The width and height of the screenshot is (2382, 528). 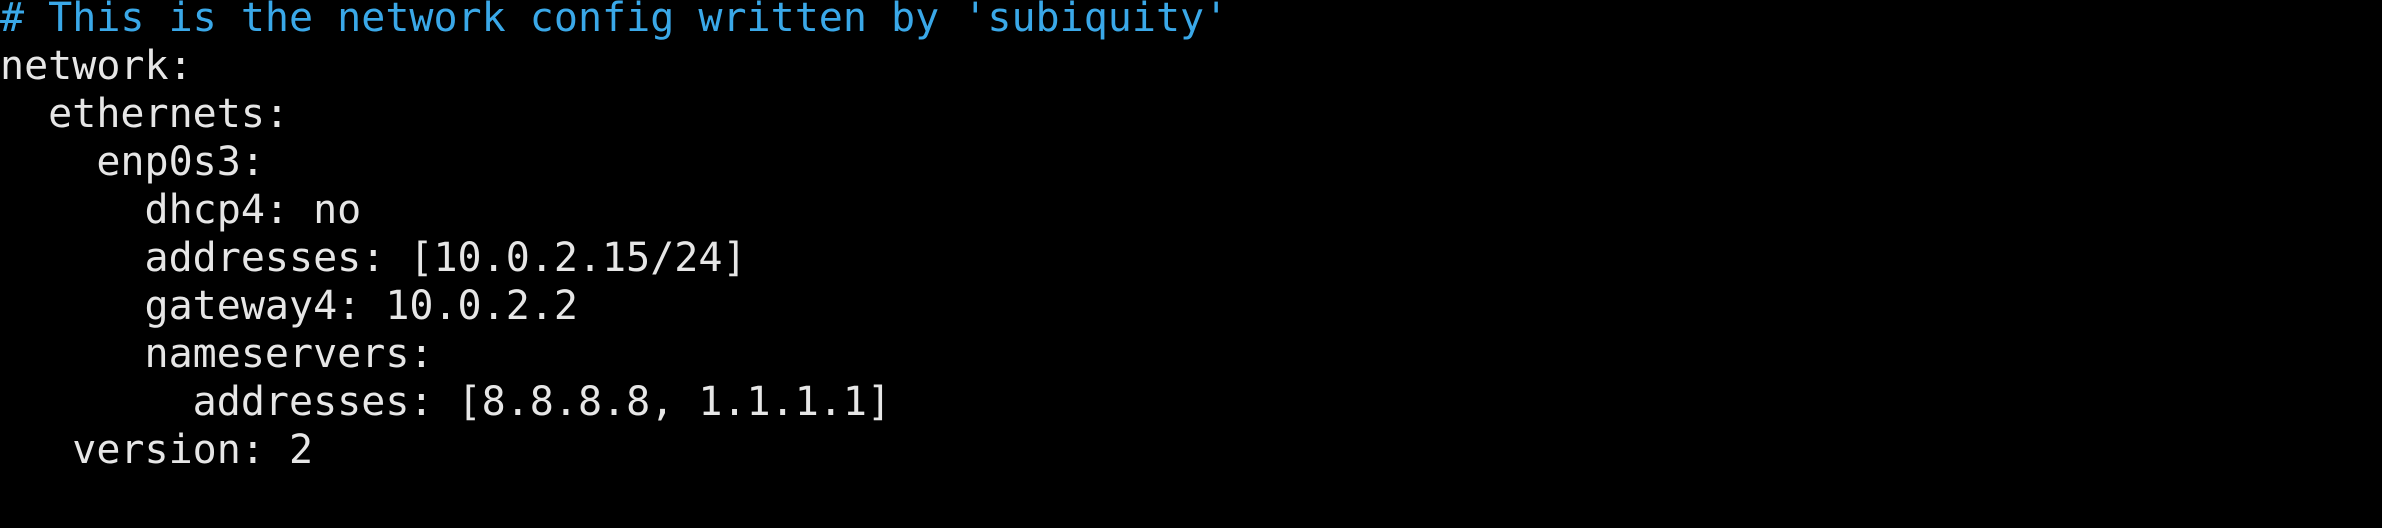 What do you see at coordinates (181, 210) in the screenshot?
I see `config-line-dhcp4: dhcp4: no` at bounding box center [181, 210].